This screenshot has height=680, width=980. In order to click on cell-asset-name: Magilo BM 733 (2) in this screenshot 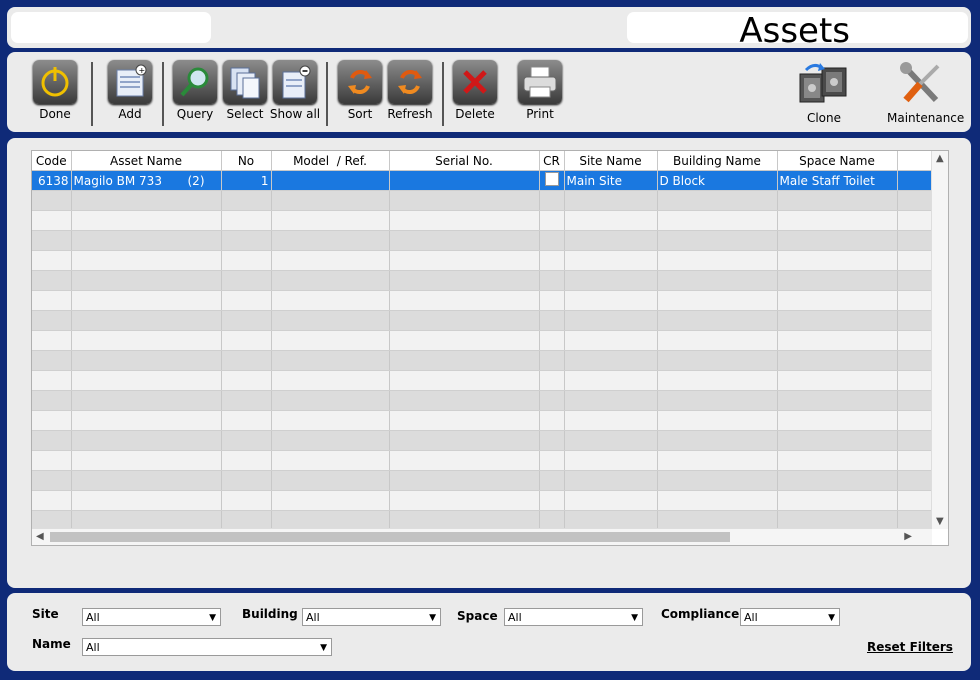, I will do `click(146, 180)`.